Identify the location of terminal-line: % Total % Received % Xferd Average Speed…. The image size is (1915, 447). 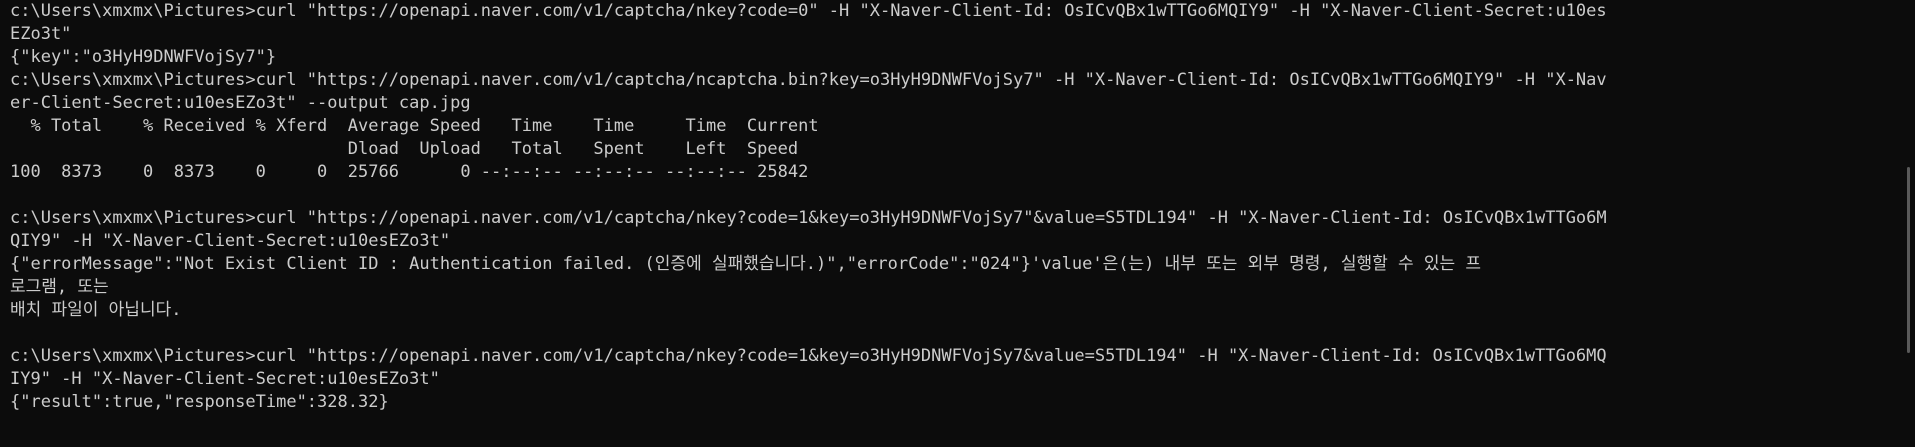
(414, 126).